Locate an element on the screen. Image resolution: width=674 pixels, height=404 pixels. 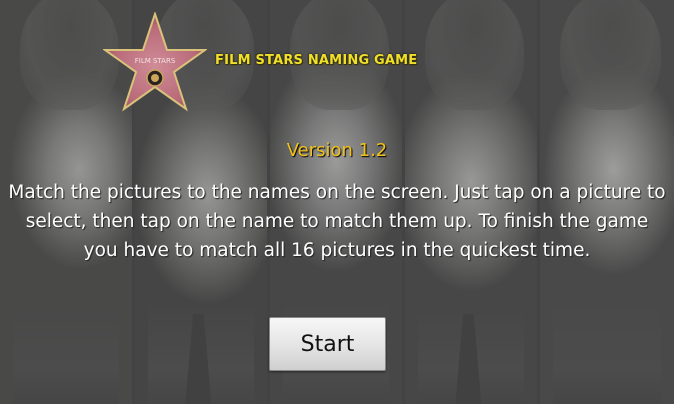
game-title: FILM STARS NAMING GAME is located at coordinates (316, 60).